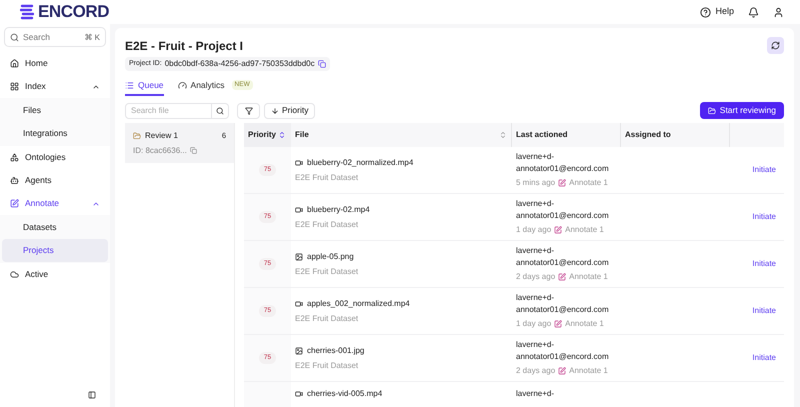 This screenshot has width=800, height=407. I want to click on gauge-icon, so click(182, 85).